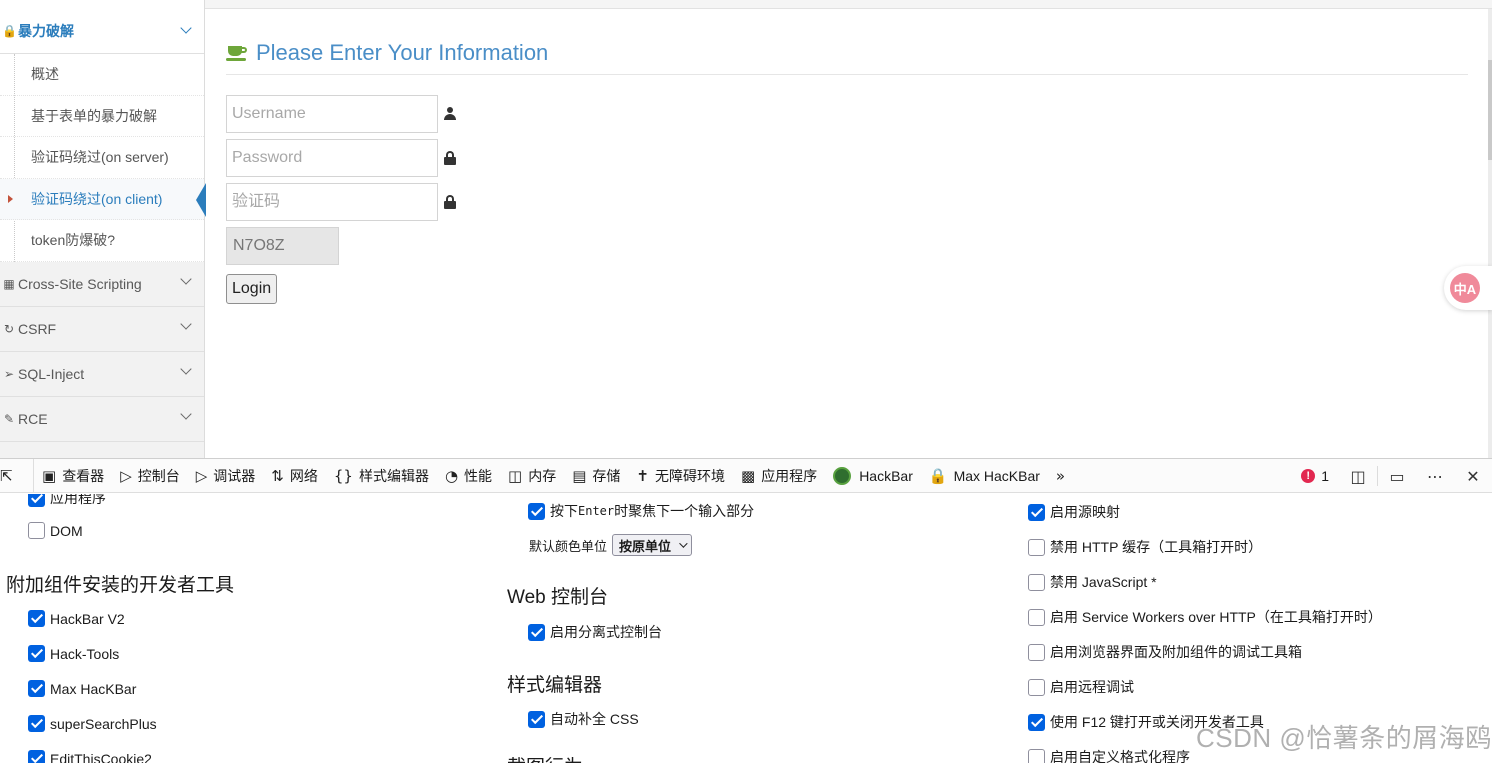 The image size is (1492, 763). I want to click on tab-network: ⇅网络, so click(294, 476).